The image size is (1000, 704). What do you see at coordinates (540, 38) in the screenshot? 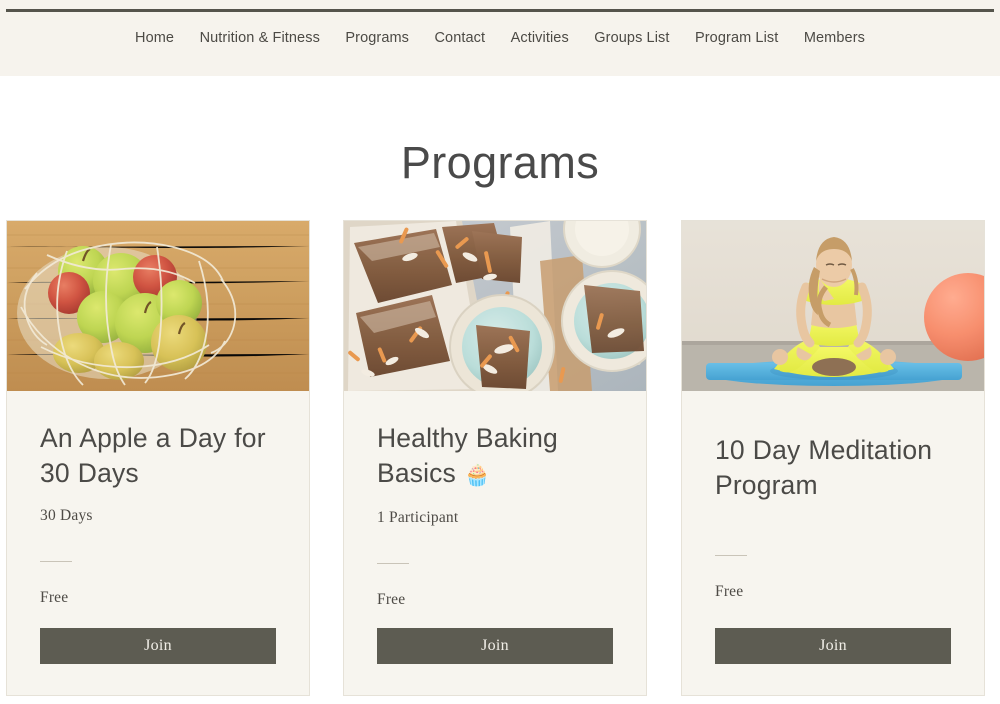
I see `nav-item-activities: Activities` at bounding box center [540, 38].